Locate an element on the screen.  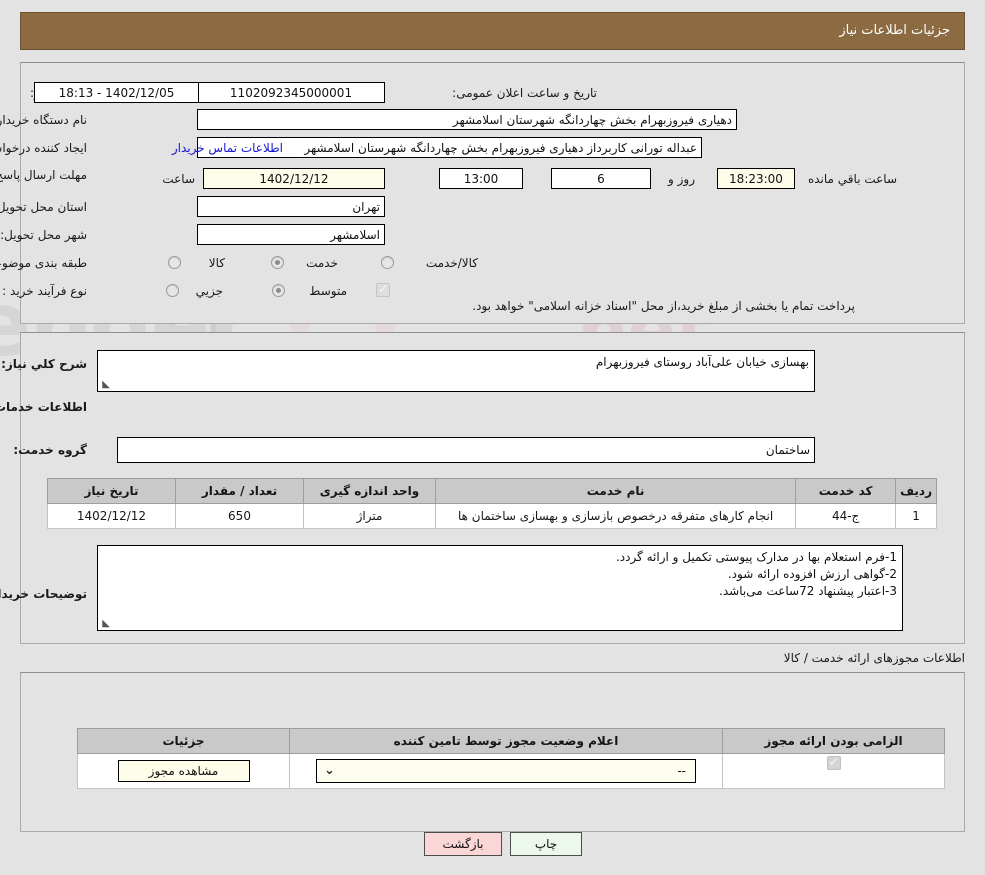
cell-permit-status: -- ⌄ is located at coordinates (506, 771).